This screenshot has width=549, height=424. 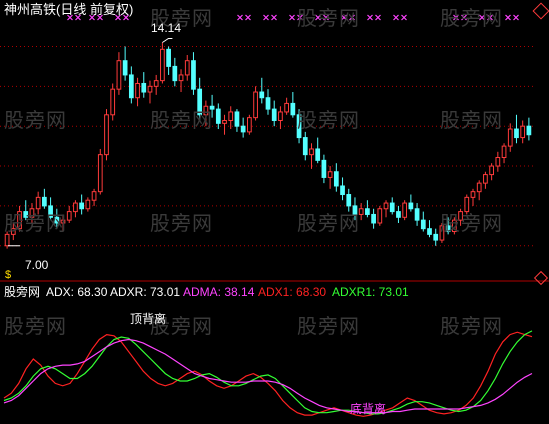 I want to click on bottom-divergence-label: 底背离, so click(x=368, y=409).